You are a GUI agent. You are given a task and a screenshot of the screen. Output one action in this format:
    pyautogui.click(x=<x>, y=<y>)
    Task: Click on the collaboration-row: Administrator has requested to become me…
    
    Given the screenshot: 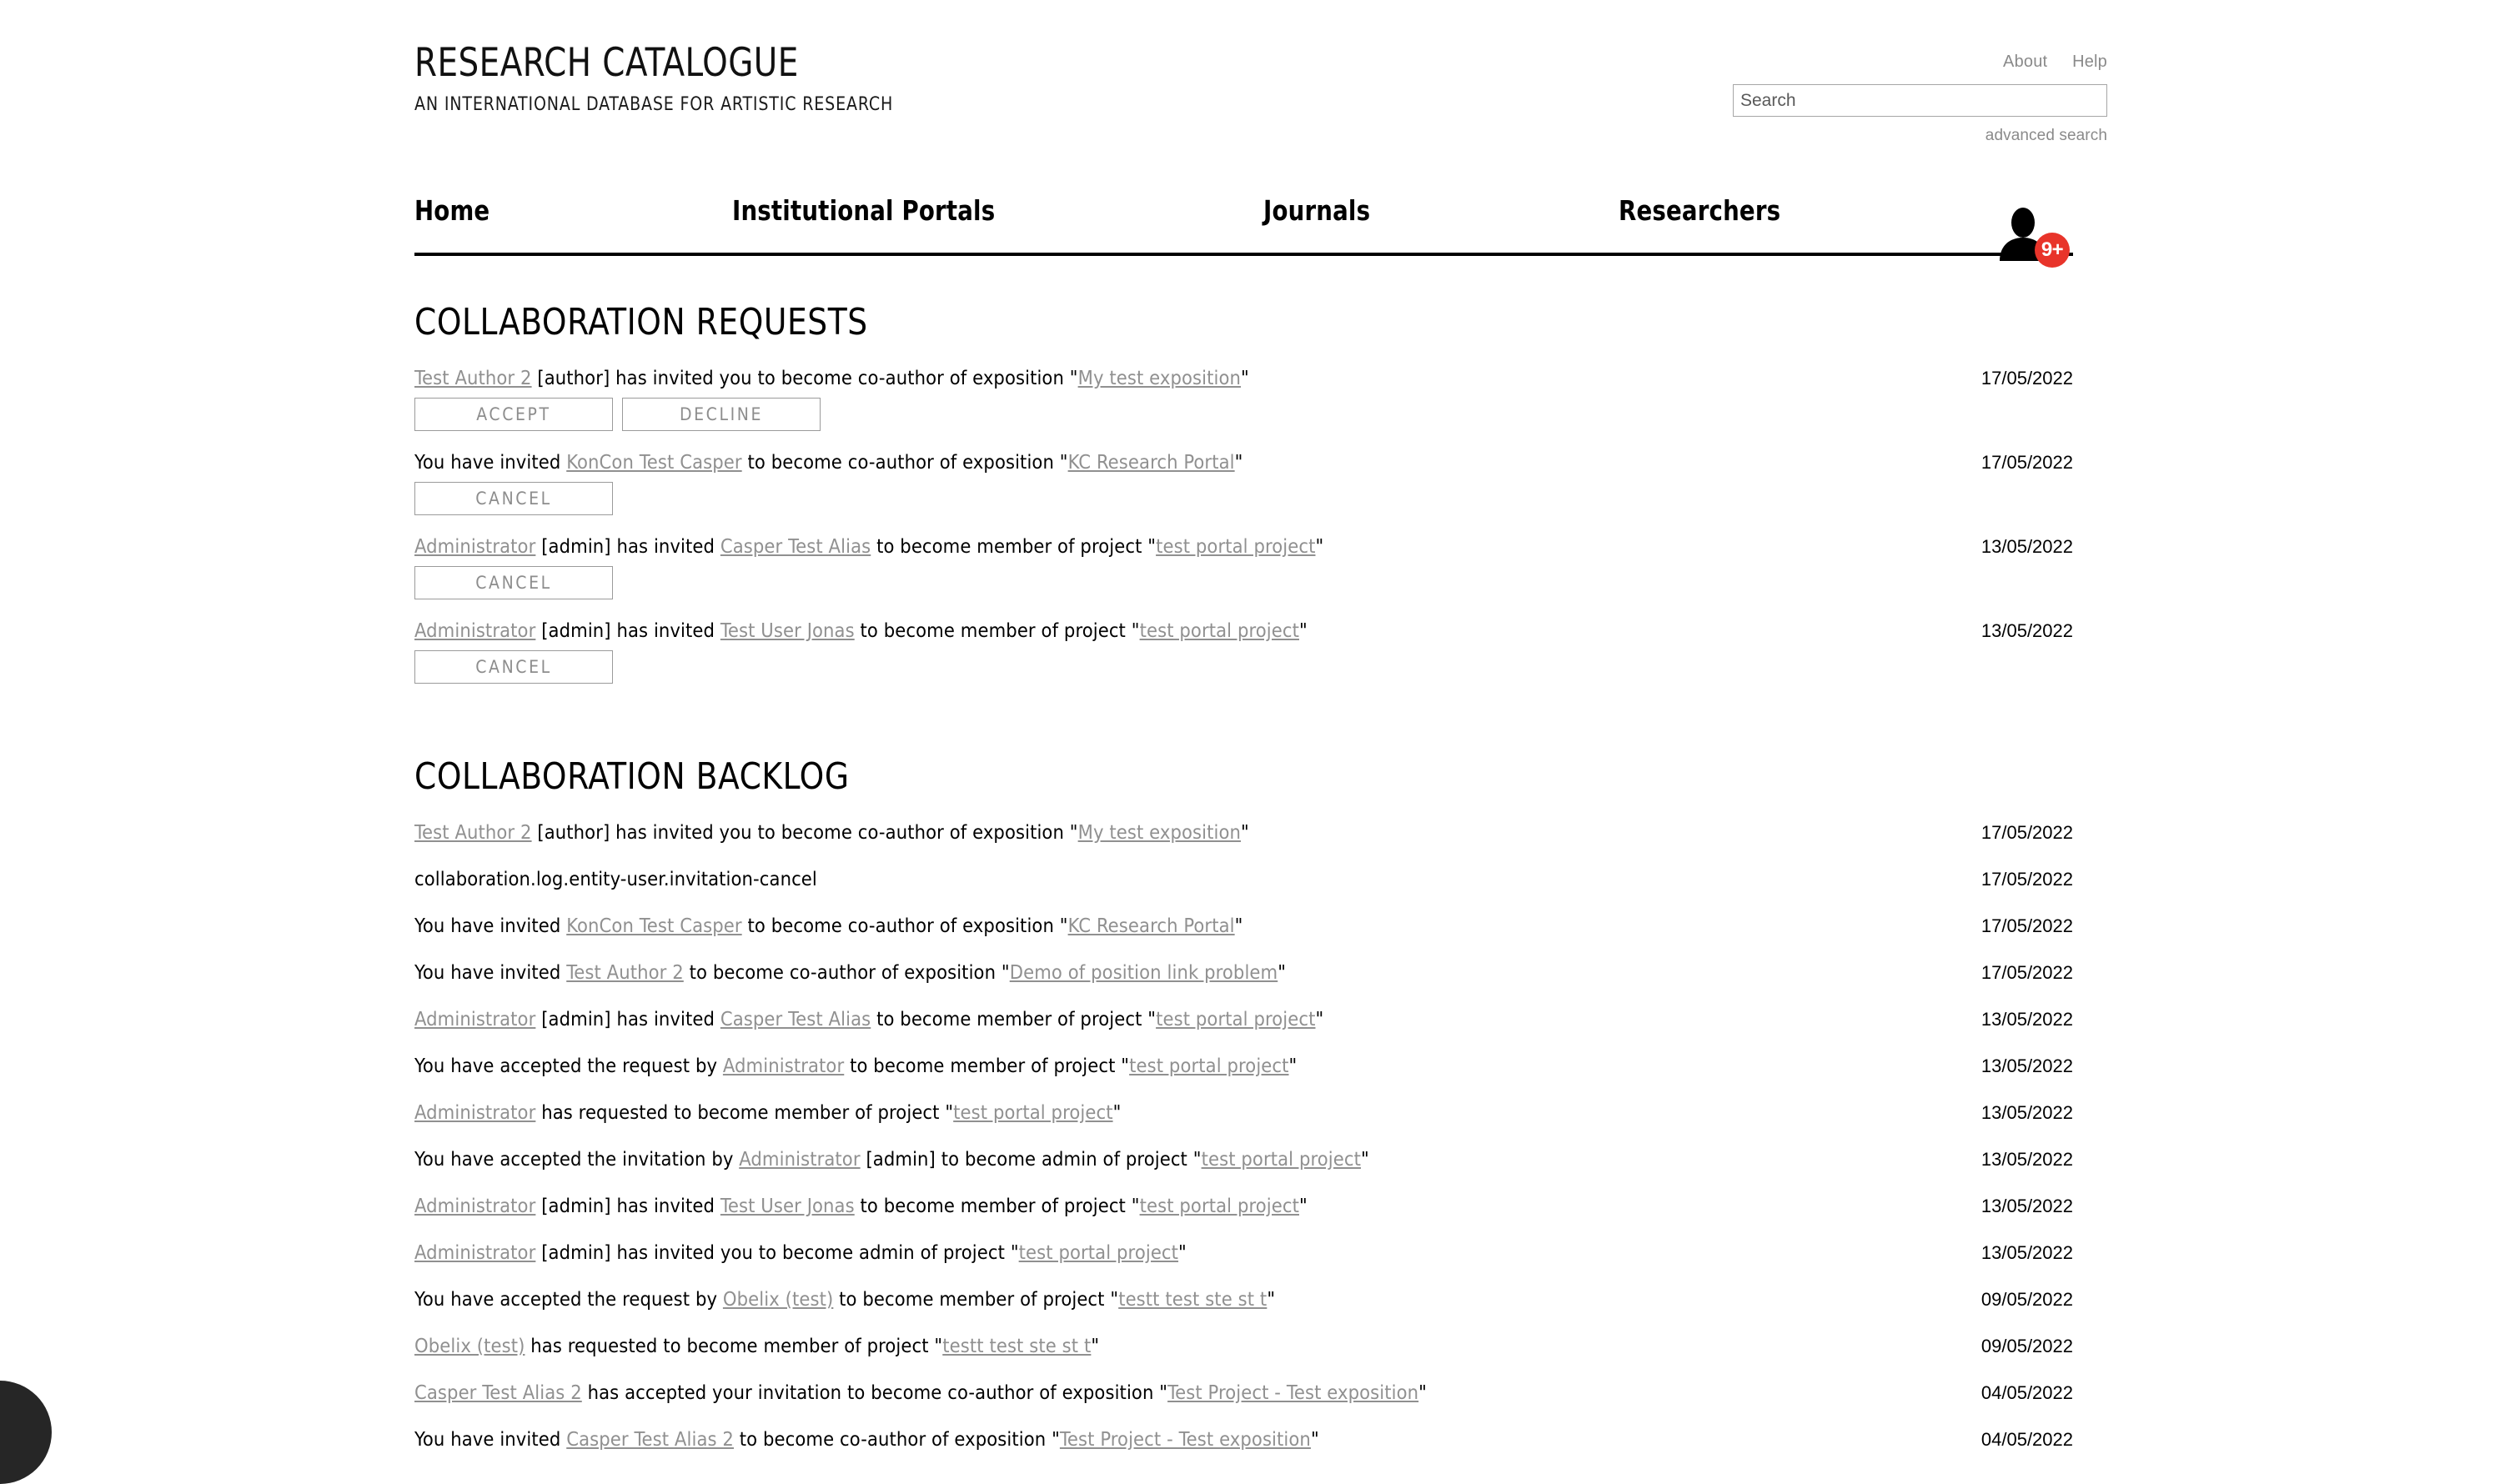 What is the action you would take?
    pyautogui.click(x=1243, y=1112)
    